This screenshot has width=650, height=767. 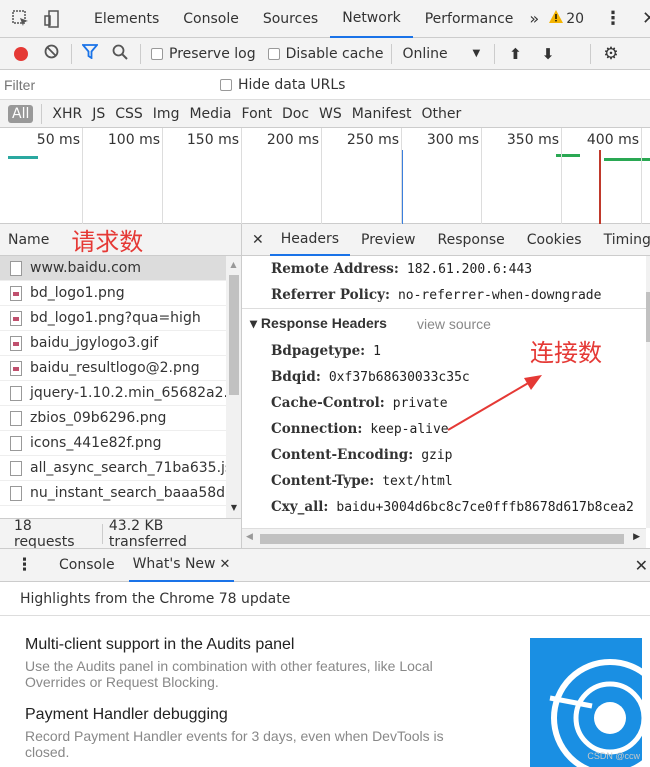 What do you see at coordinates (325, 565) in the screenshot?
I see `drawer-tabbar: ⋮ Console What's New ✕ ✕` at bounding box center [325, 565].